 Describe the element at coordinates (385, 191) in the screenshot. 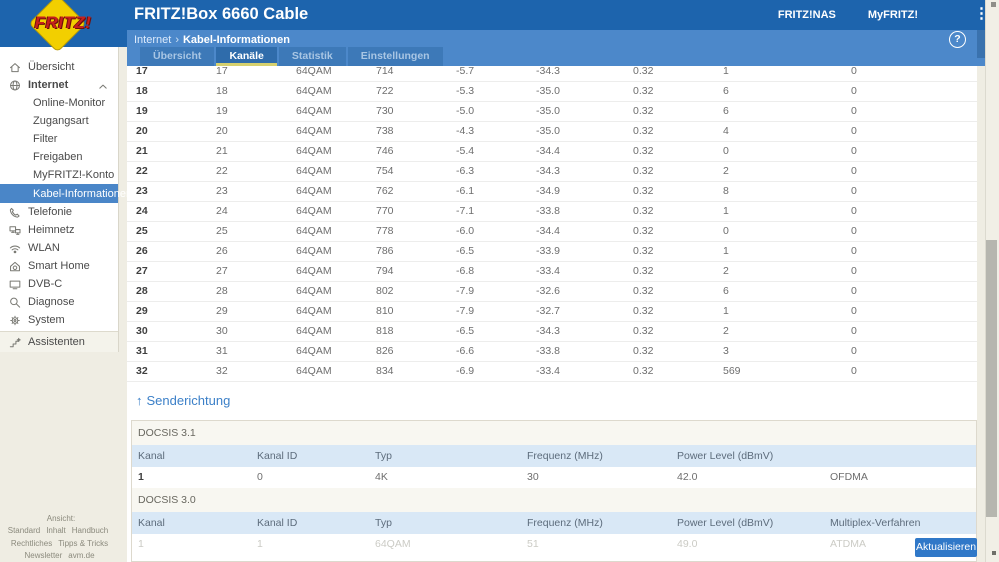

I see `table-cell: 762` at that location.